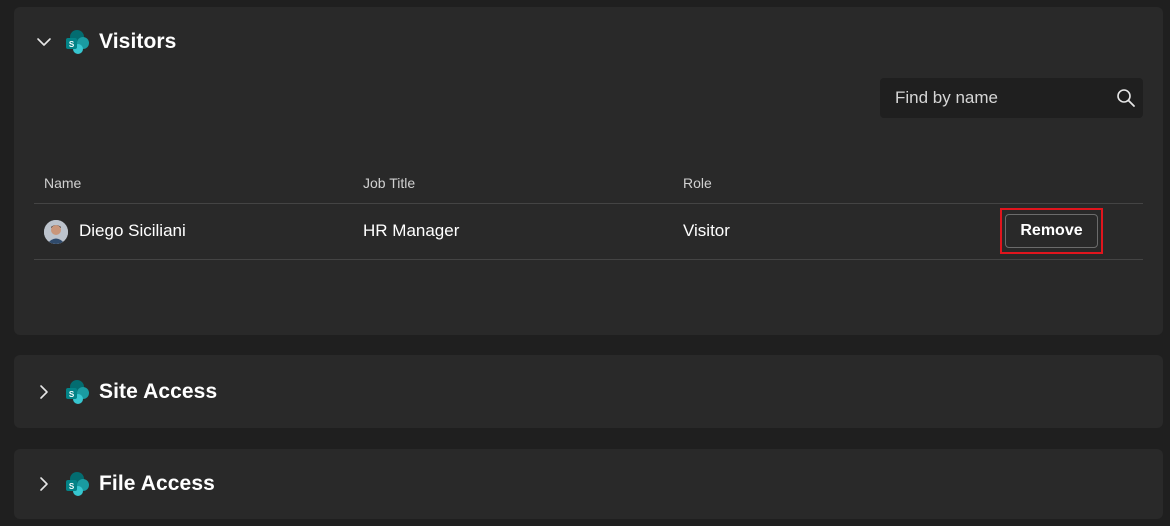  I want to click on column-header-name: Name, so click(62, 183).